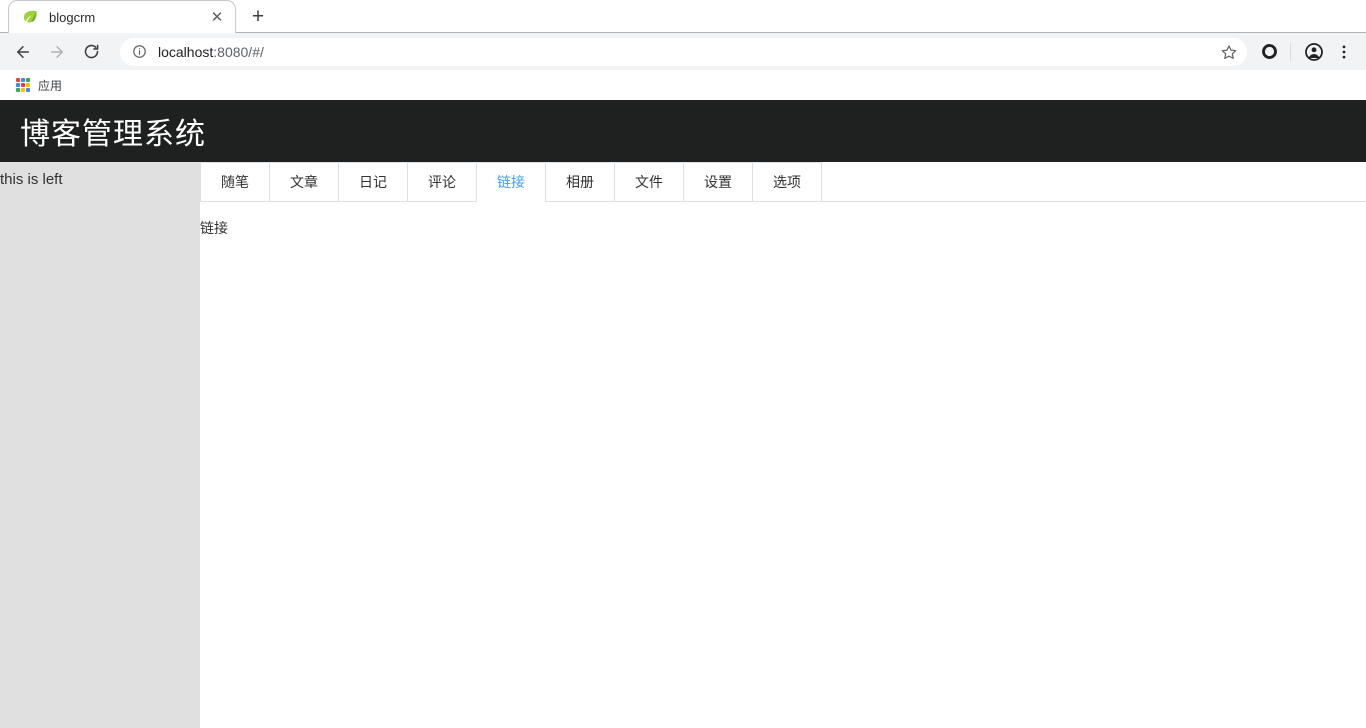 This screenshot has width=1366, height=728. Describe the element at coordinates (50, 85) in the screenshot. I see `bookmark-label: 应用` at that location.